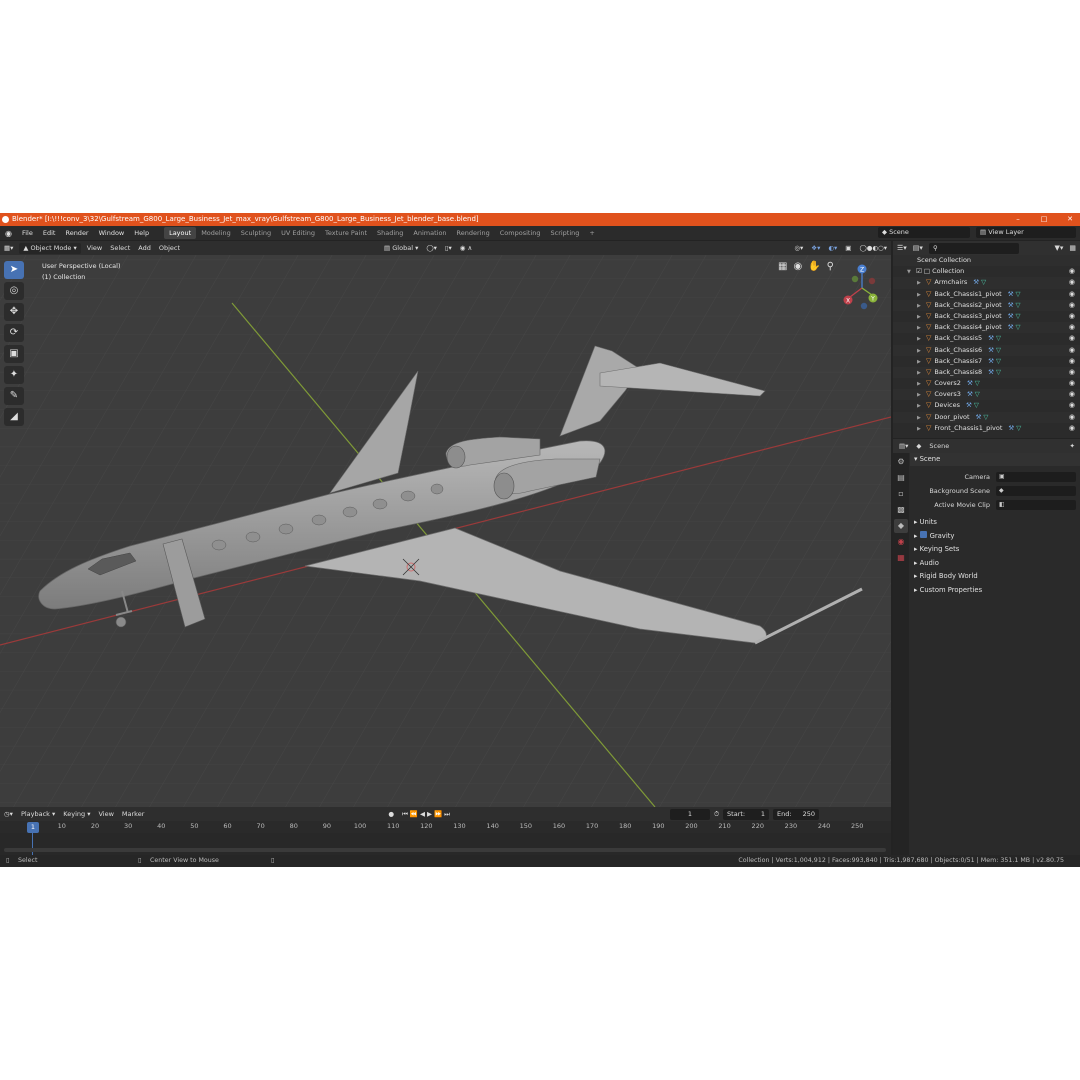 Image resolution: width=1080 pixels, height=1080 pixels. What do you see at coordinates (49, 233) in the screenshot?
I see `menu-edit: Edit` at bounding box center [49, 233].